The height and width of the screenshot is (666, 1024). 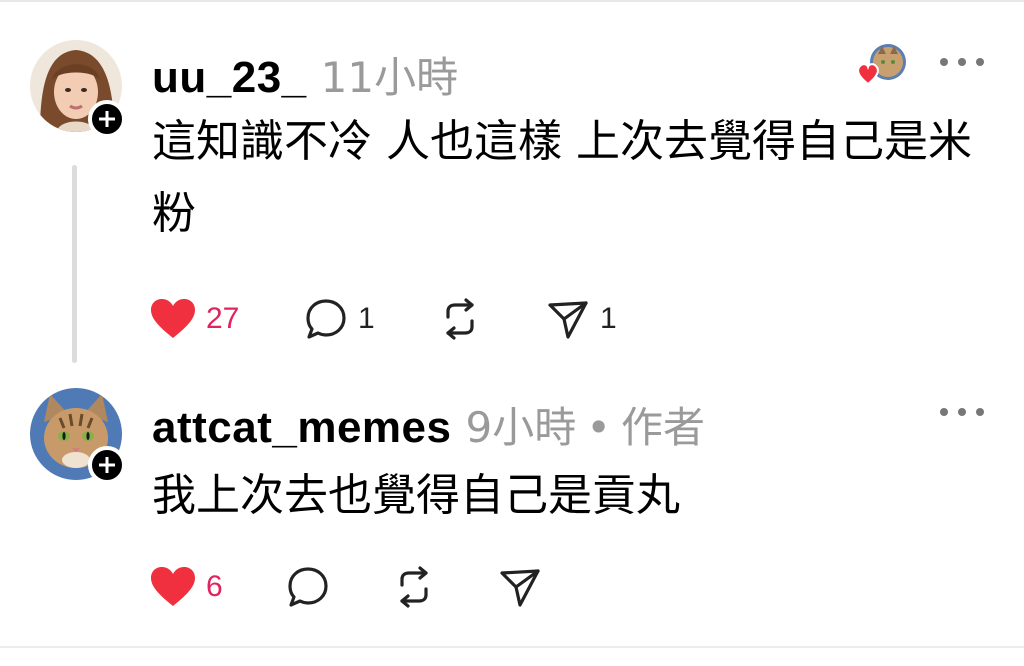 I want to click on username-link: attcat_memes, so click(x=302, y=428).